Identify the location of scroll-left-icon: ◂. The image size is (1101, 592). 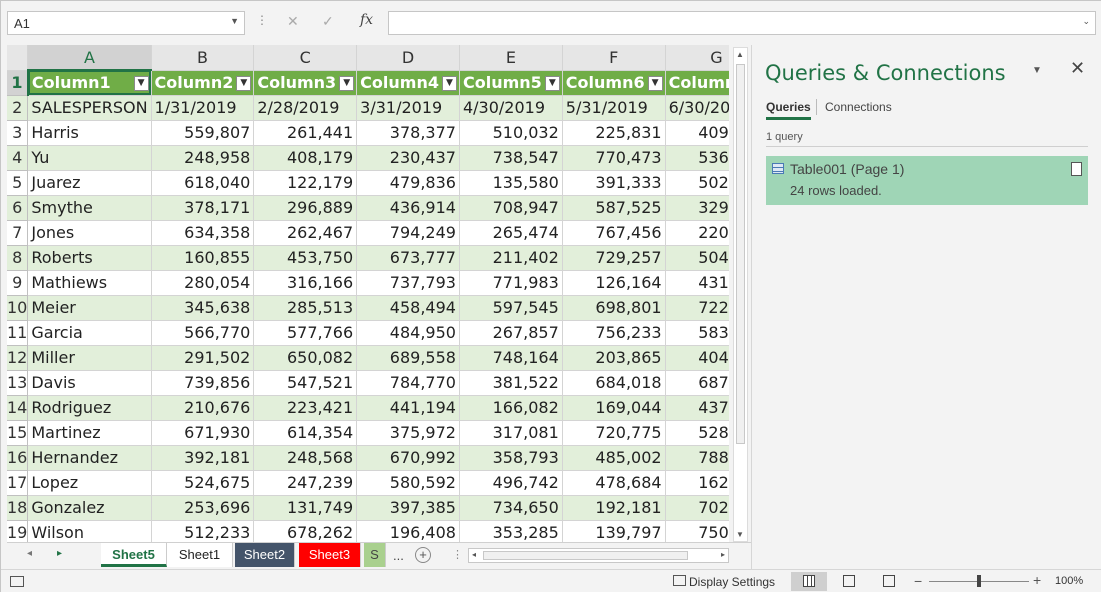
(474, 554).